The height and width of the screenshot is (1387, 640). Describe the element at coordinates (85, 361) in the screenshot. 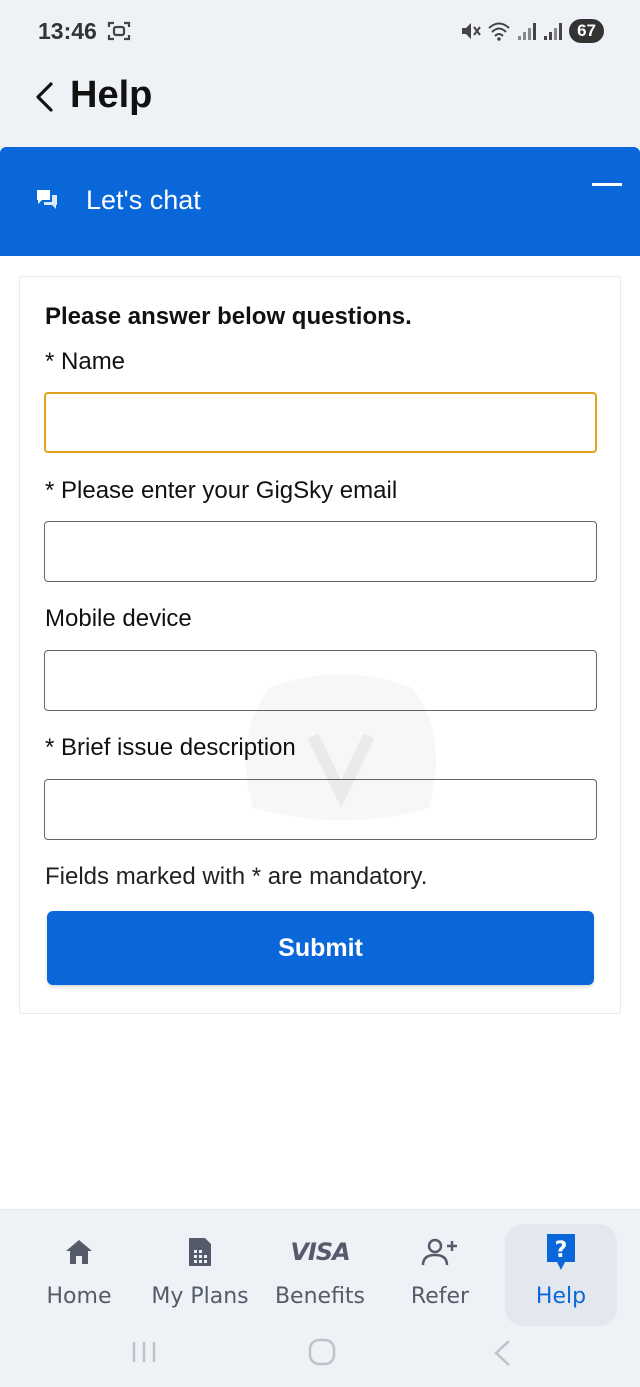

I see `name-label: * Name` at that location.